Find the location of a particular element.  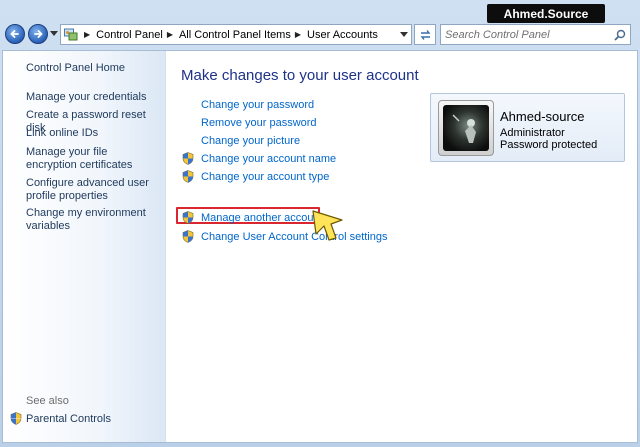

watermark: Ahmed.Source is located at coordinates (546, 13).